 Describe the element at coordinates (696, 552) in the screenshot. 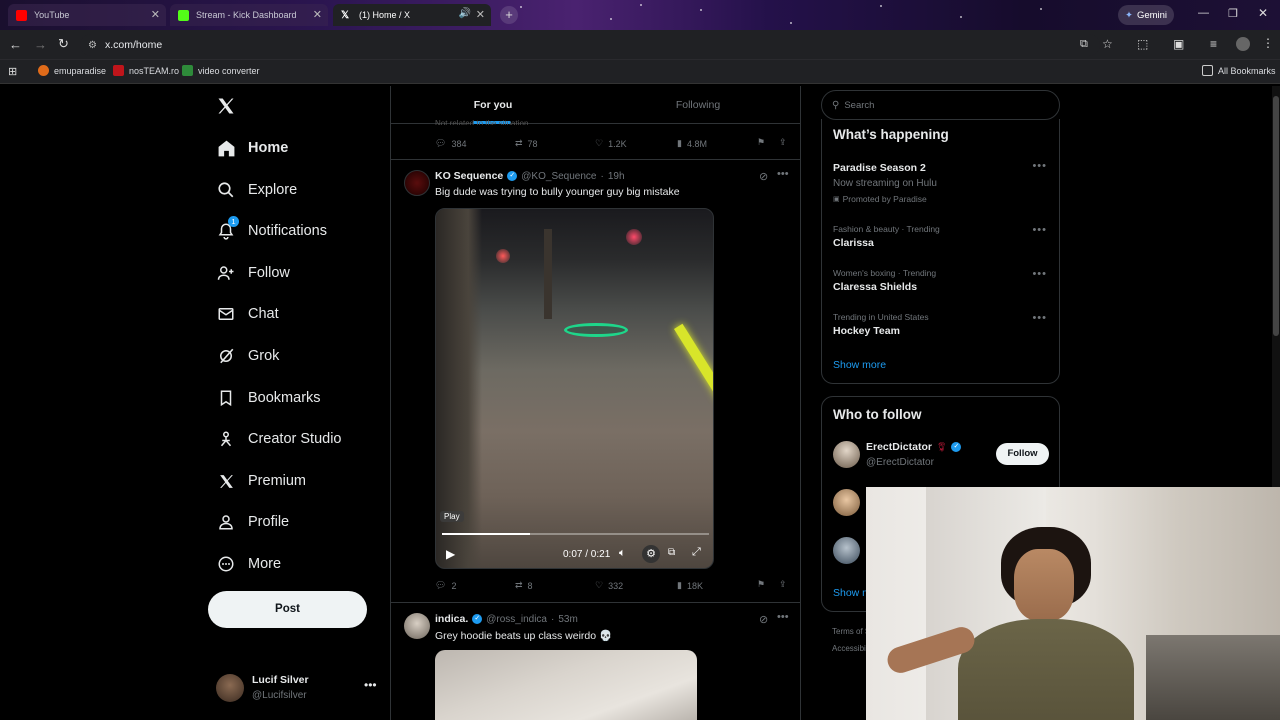

I see `fullscreen-icon: ⤢` at that location.